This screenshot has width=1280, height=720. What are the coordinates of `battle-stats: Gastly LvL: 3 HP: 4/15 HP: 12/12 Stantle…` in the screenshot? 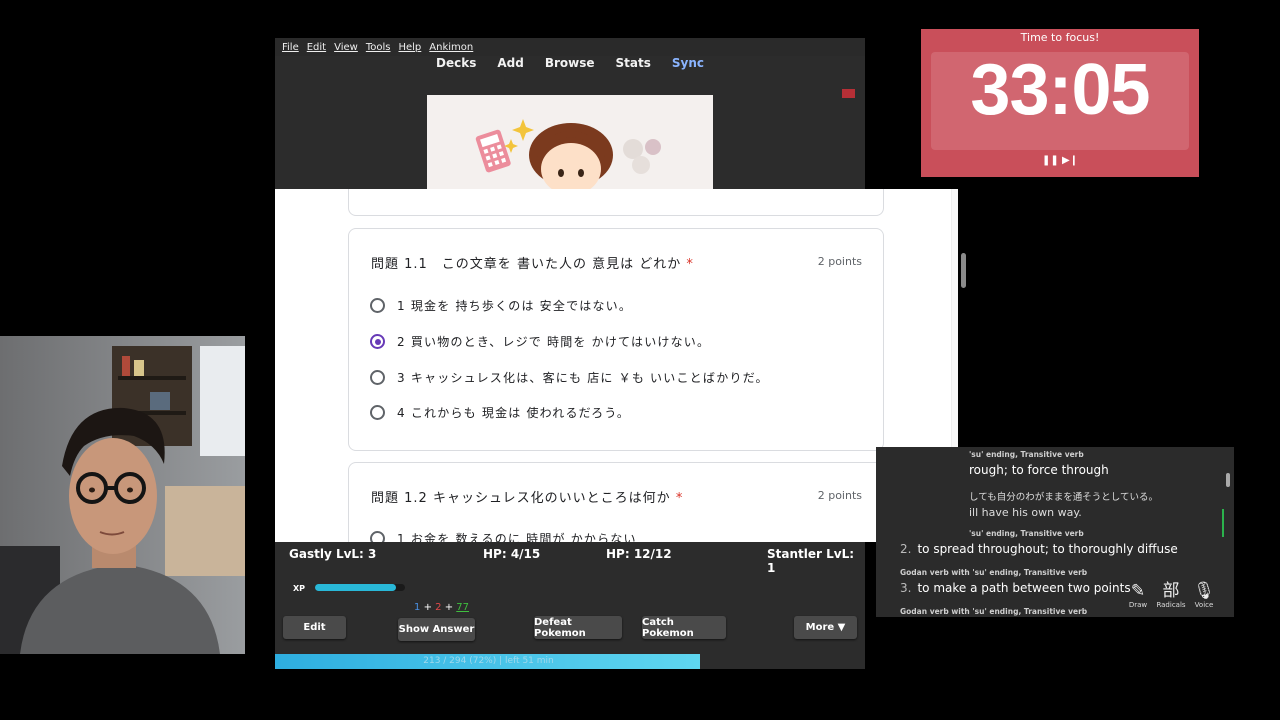 It's located at (570, 558).